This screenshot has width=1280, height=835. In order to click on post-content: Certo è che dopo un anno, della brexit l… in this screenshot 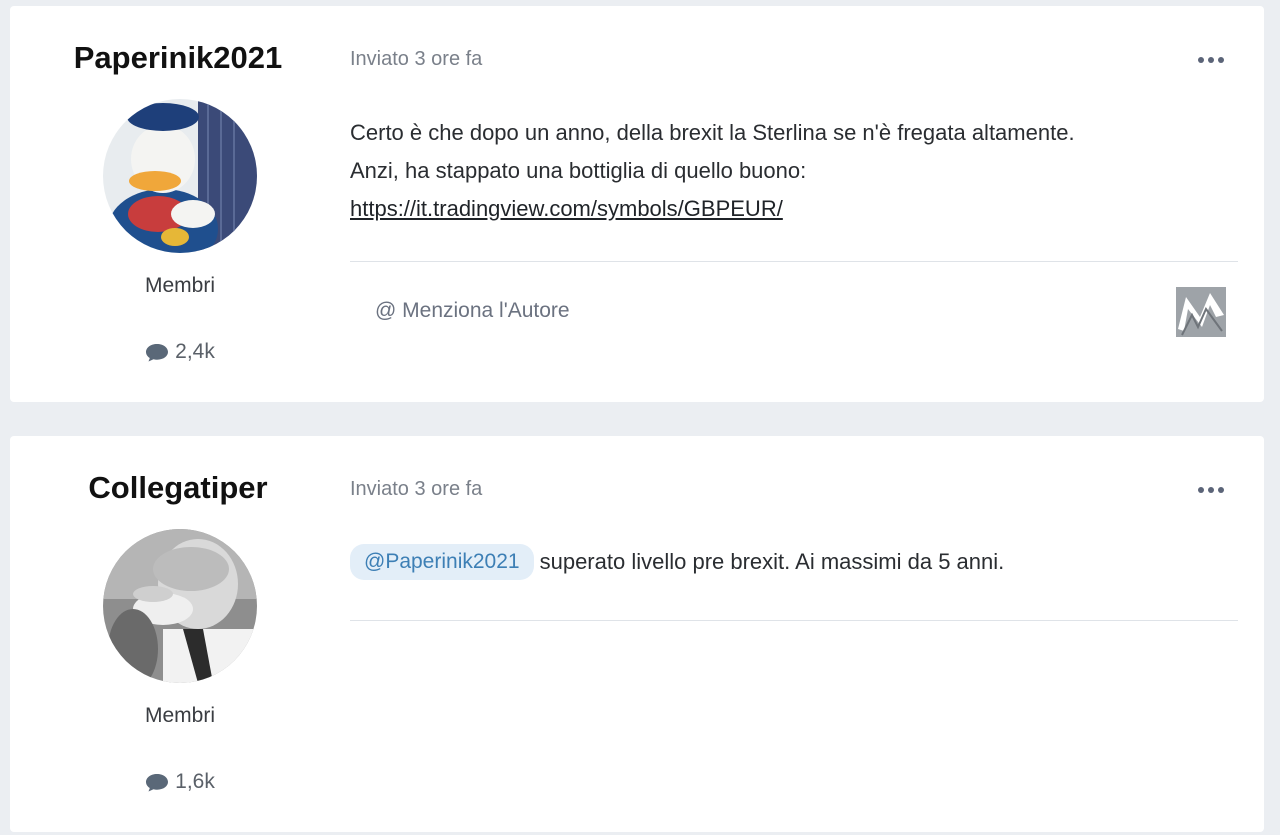, I will do `click(790, 171)`.